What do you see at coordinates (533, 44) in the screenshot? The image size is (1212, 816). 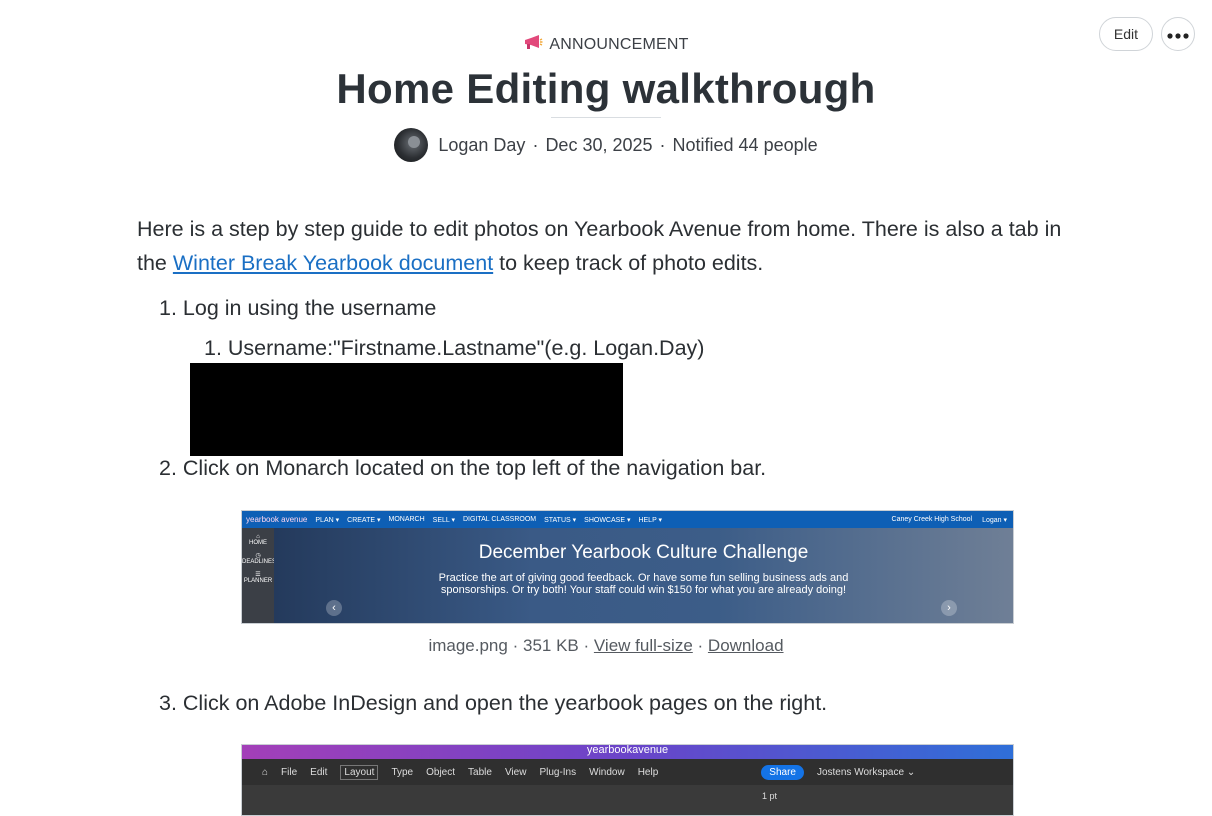 I see `megaphone-icon` at bounding box center [533, 44].